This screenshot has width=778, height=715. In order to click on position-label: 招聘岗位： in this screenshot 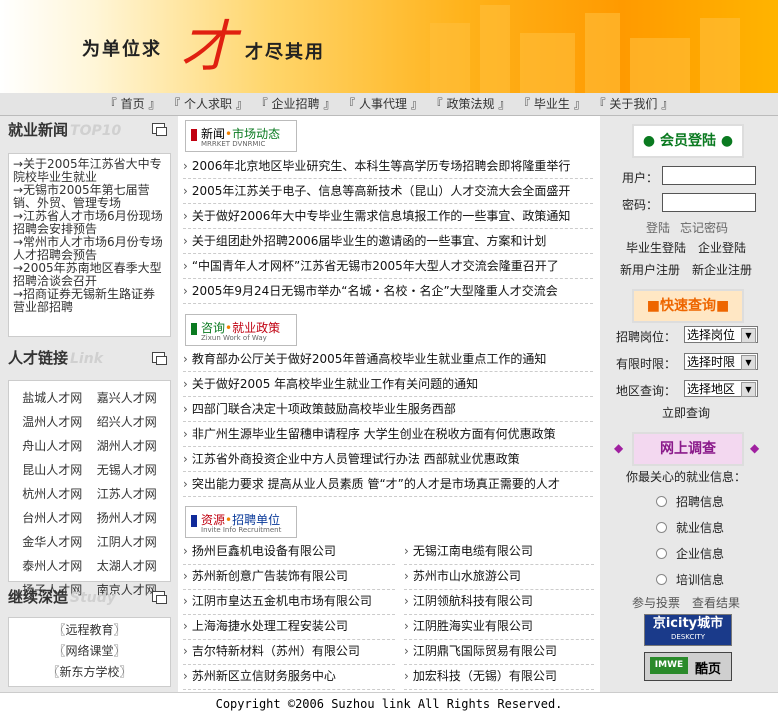, I will do `click(646, 337)`.